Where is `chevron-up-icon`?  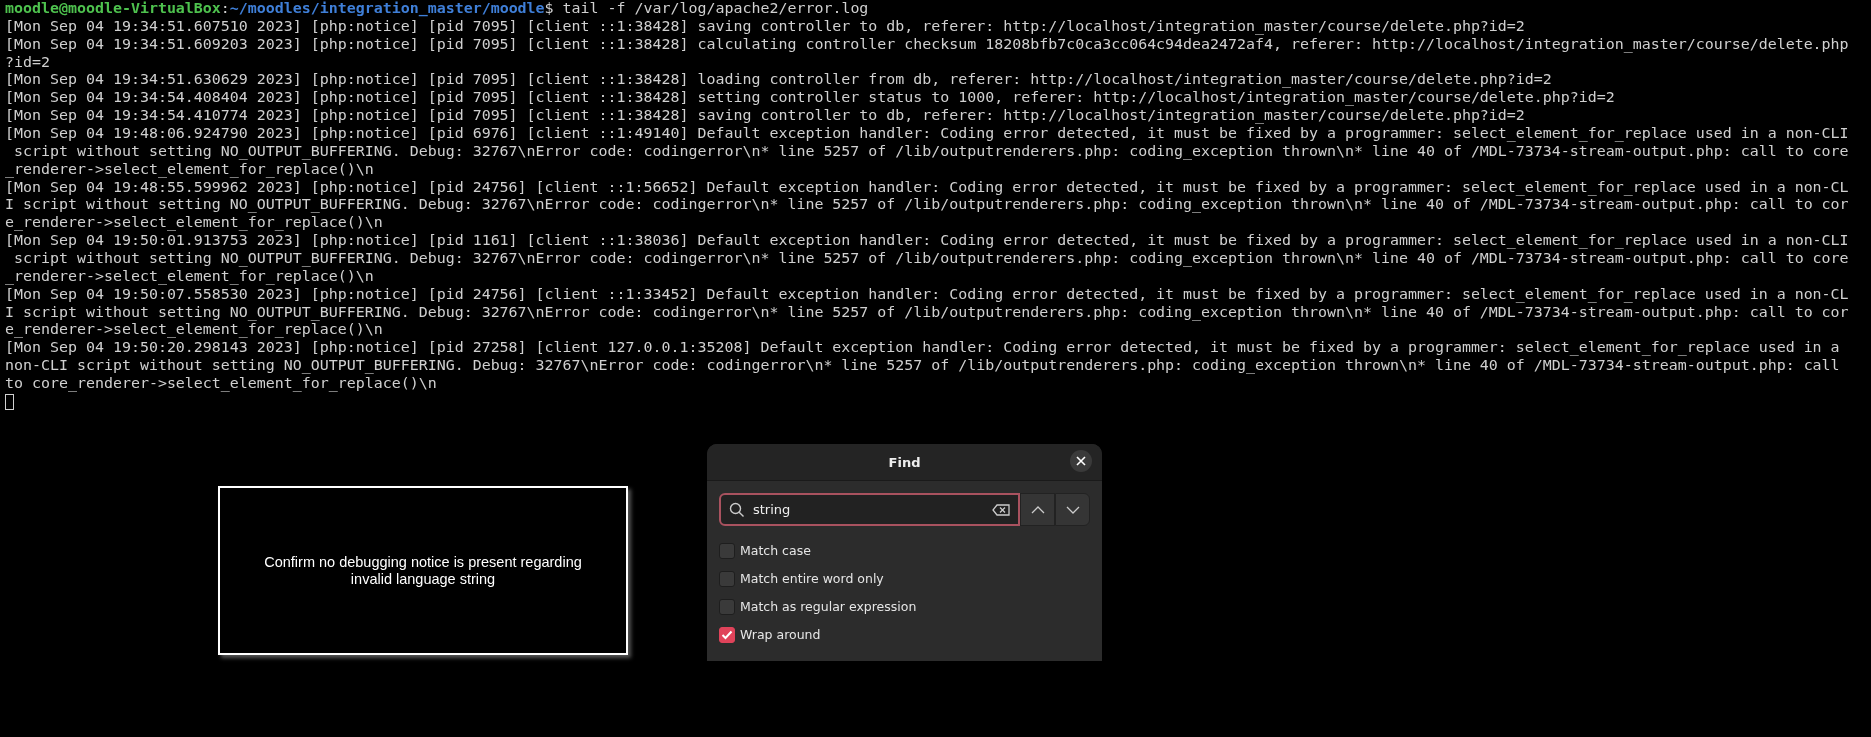
chevron-up-icon is located at coordinates (1037, 509).